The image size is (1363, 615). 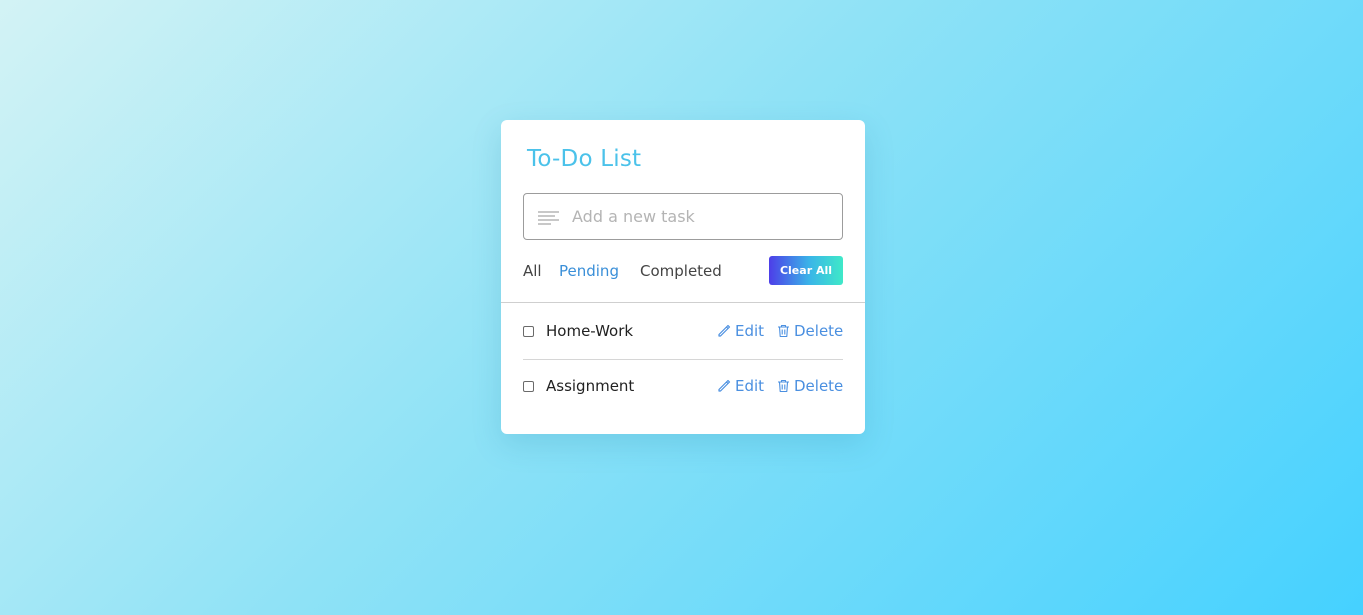 I want to click on clear-all-button: Clear All, so click(x=806, y=270).